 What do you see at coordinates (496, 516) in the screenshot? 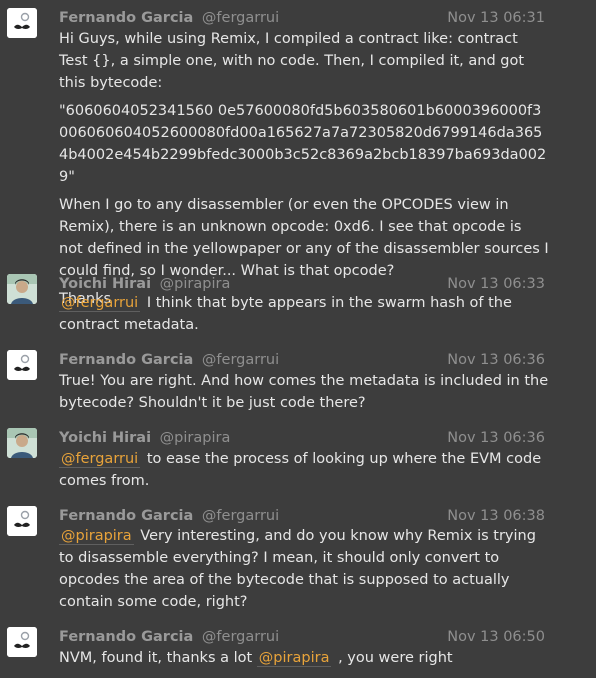
I see `message-timestamp: Nov 13 06:38` at bounding box center [496, 516].